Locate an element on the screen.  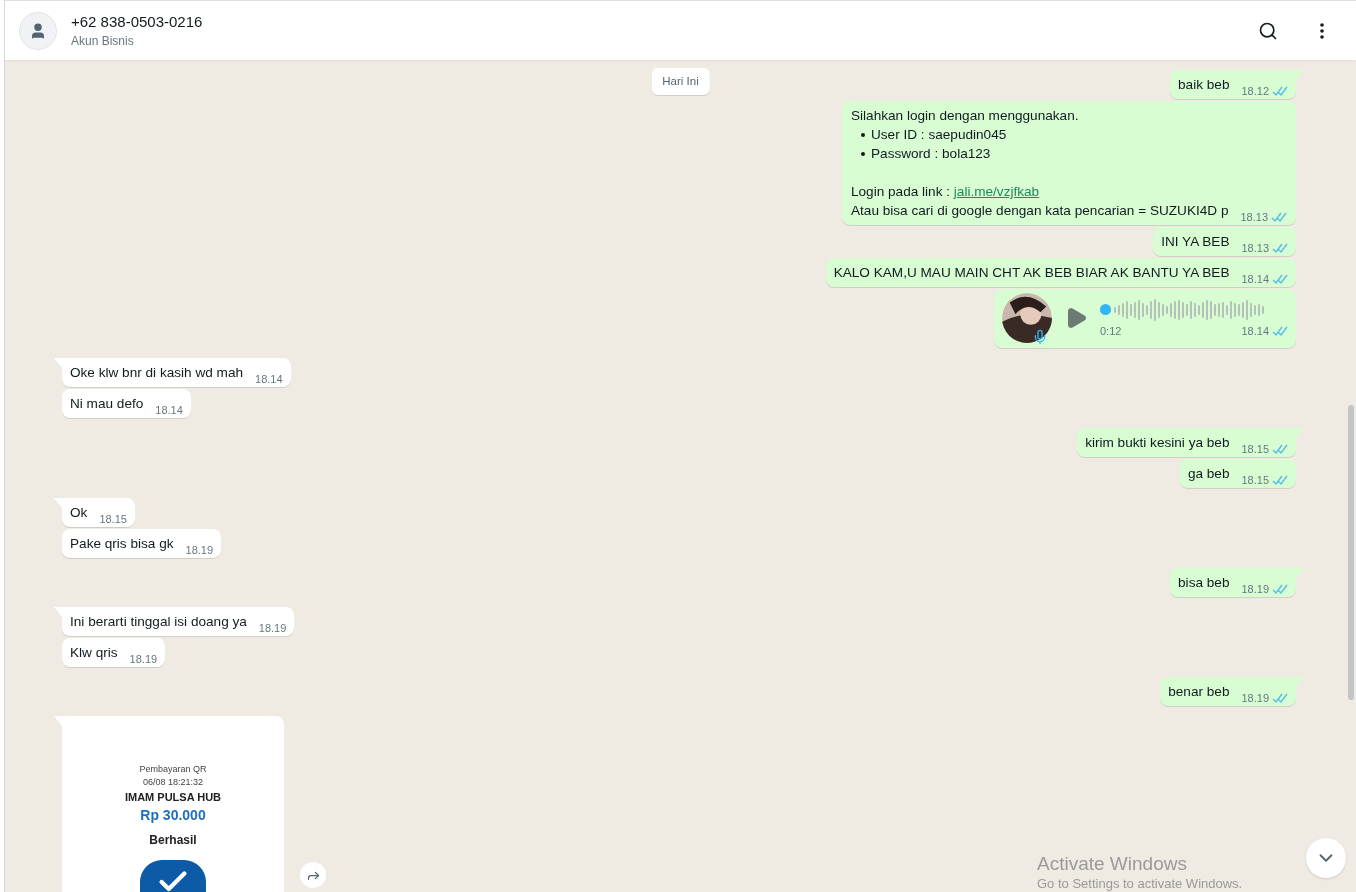
receipt-title: Pembayaran QR is located at coordinates (173, 769).